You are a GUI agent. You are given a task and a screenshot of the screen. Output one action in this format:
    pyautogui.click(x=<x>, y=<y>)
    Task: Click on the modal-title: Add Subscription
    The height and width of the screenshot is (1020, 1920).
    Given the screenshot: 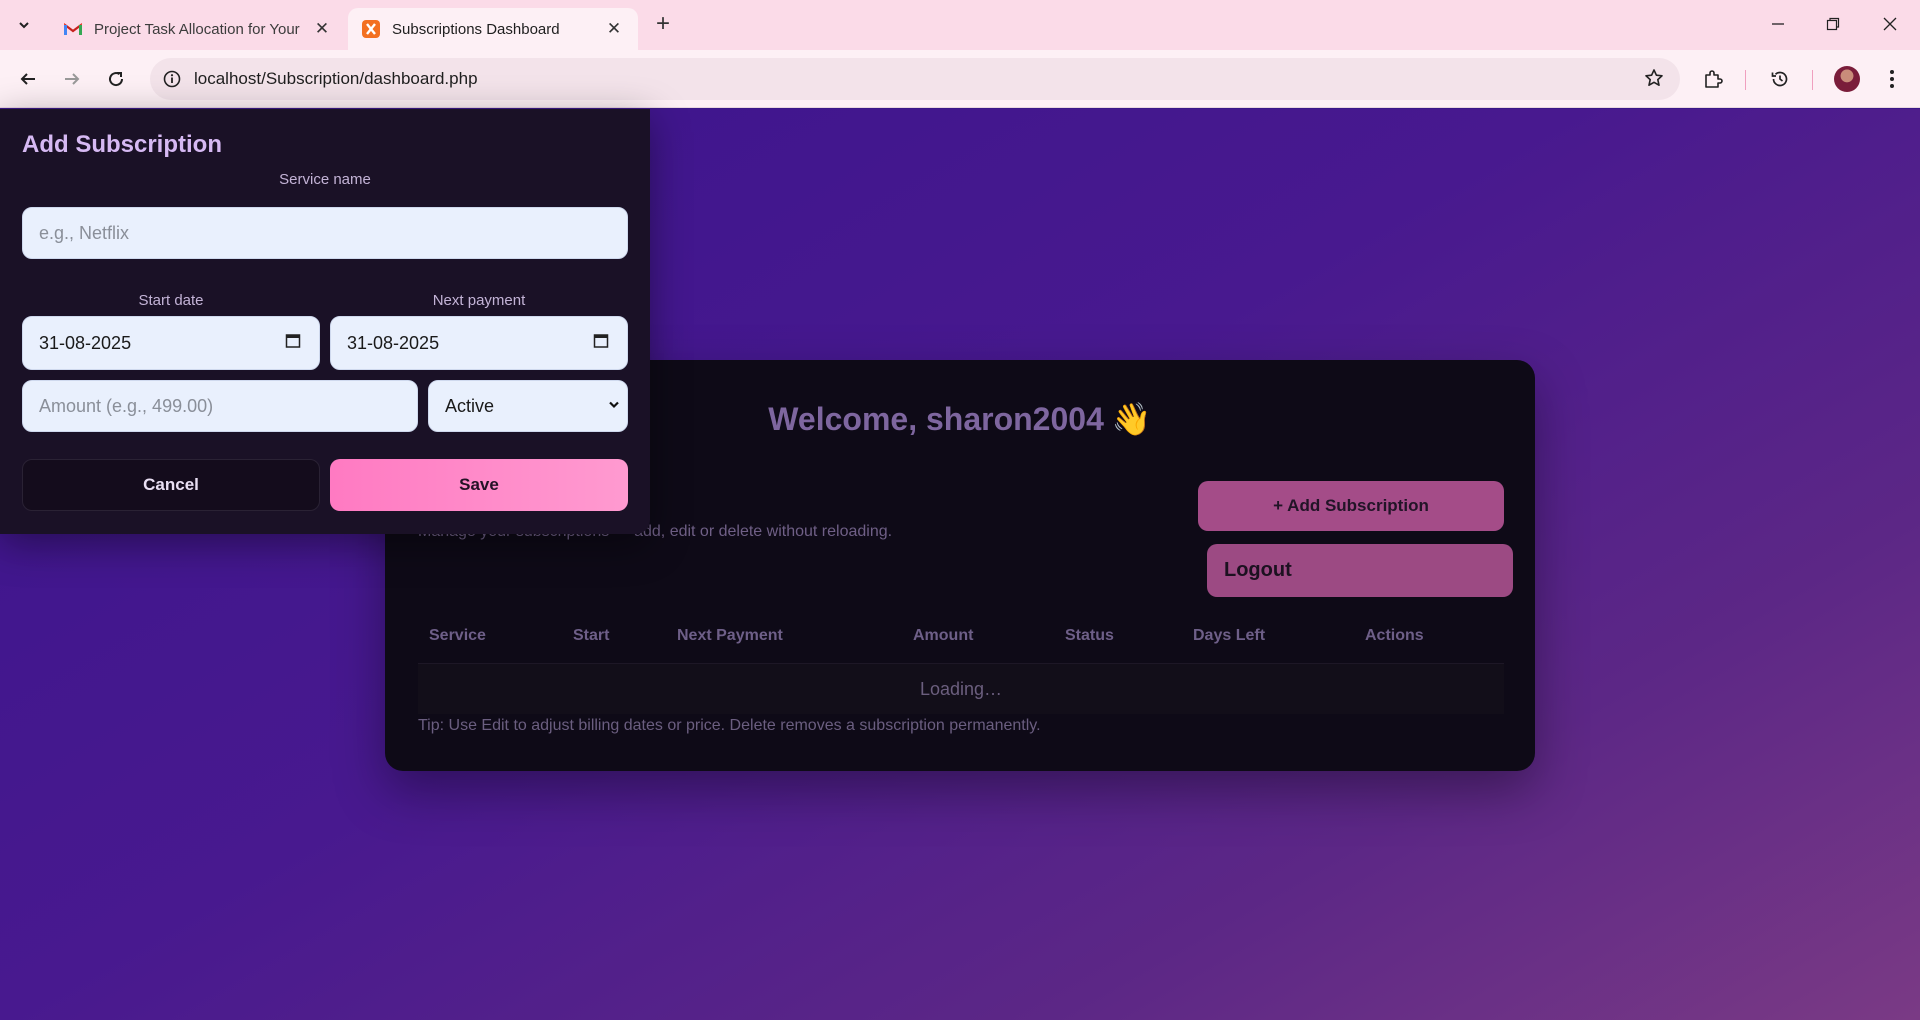 What is the action you would take?
    pyautogui.click(x=122, y=144)
    